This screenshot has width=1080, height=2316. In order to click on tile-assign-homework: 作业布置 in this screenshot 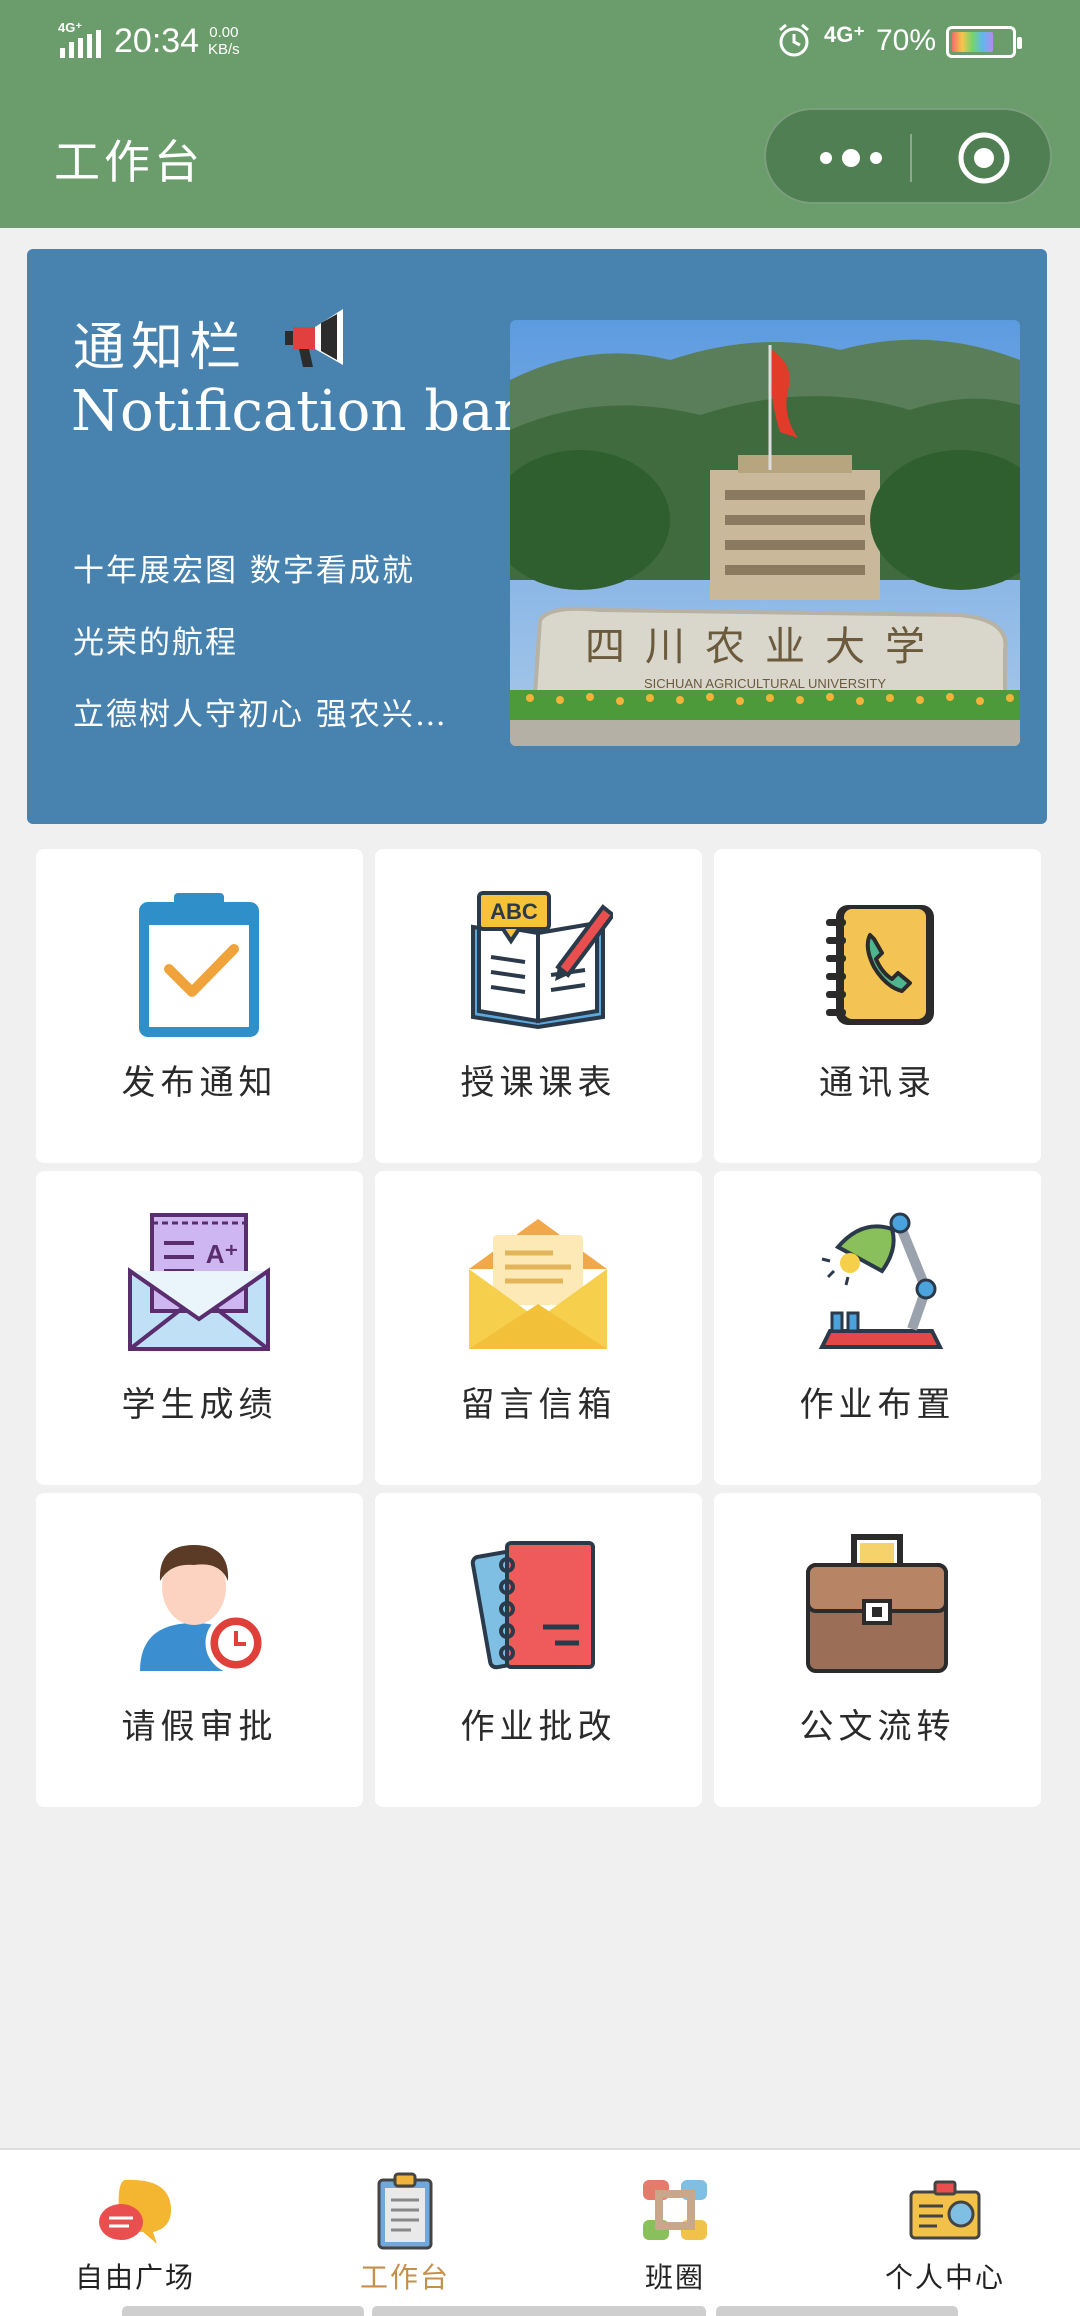, I will do `click(877, 1328)`.